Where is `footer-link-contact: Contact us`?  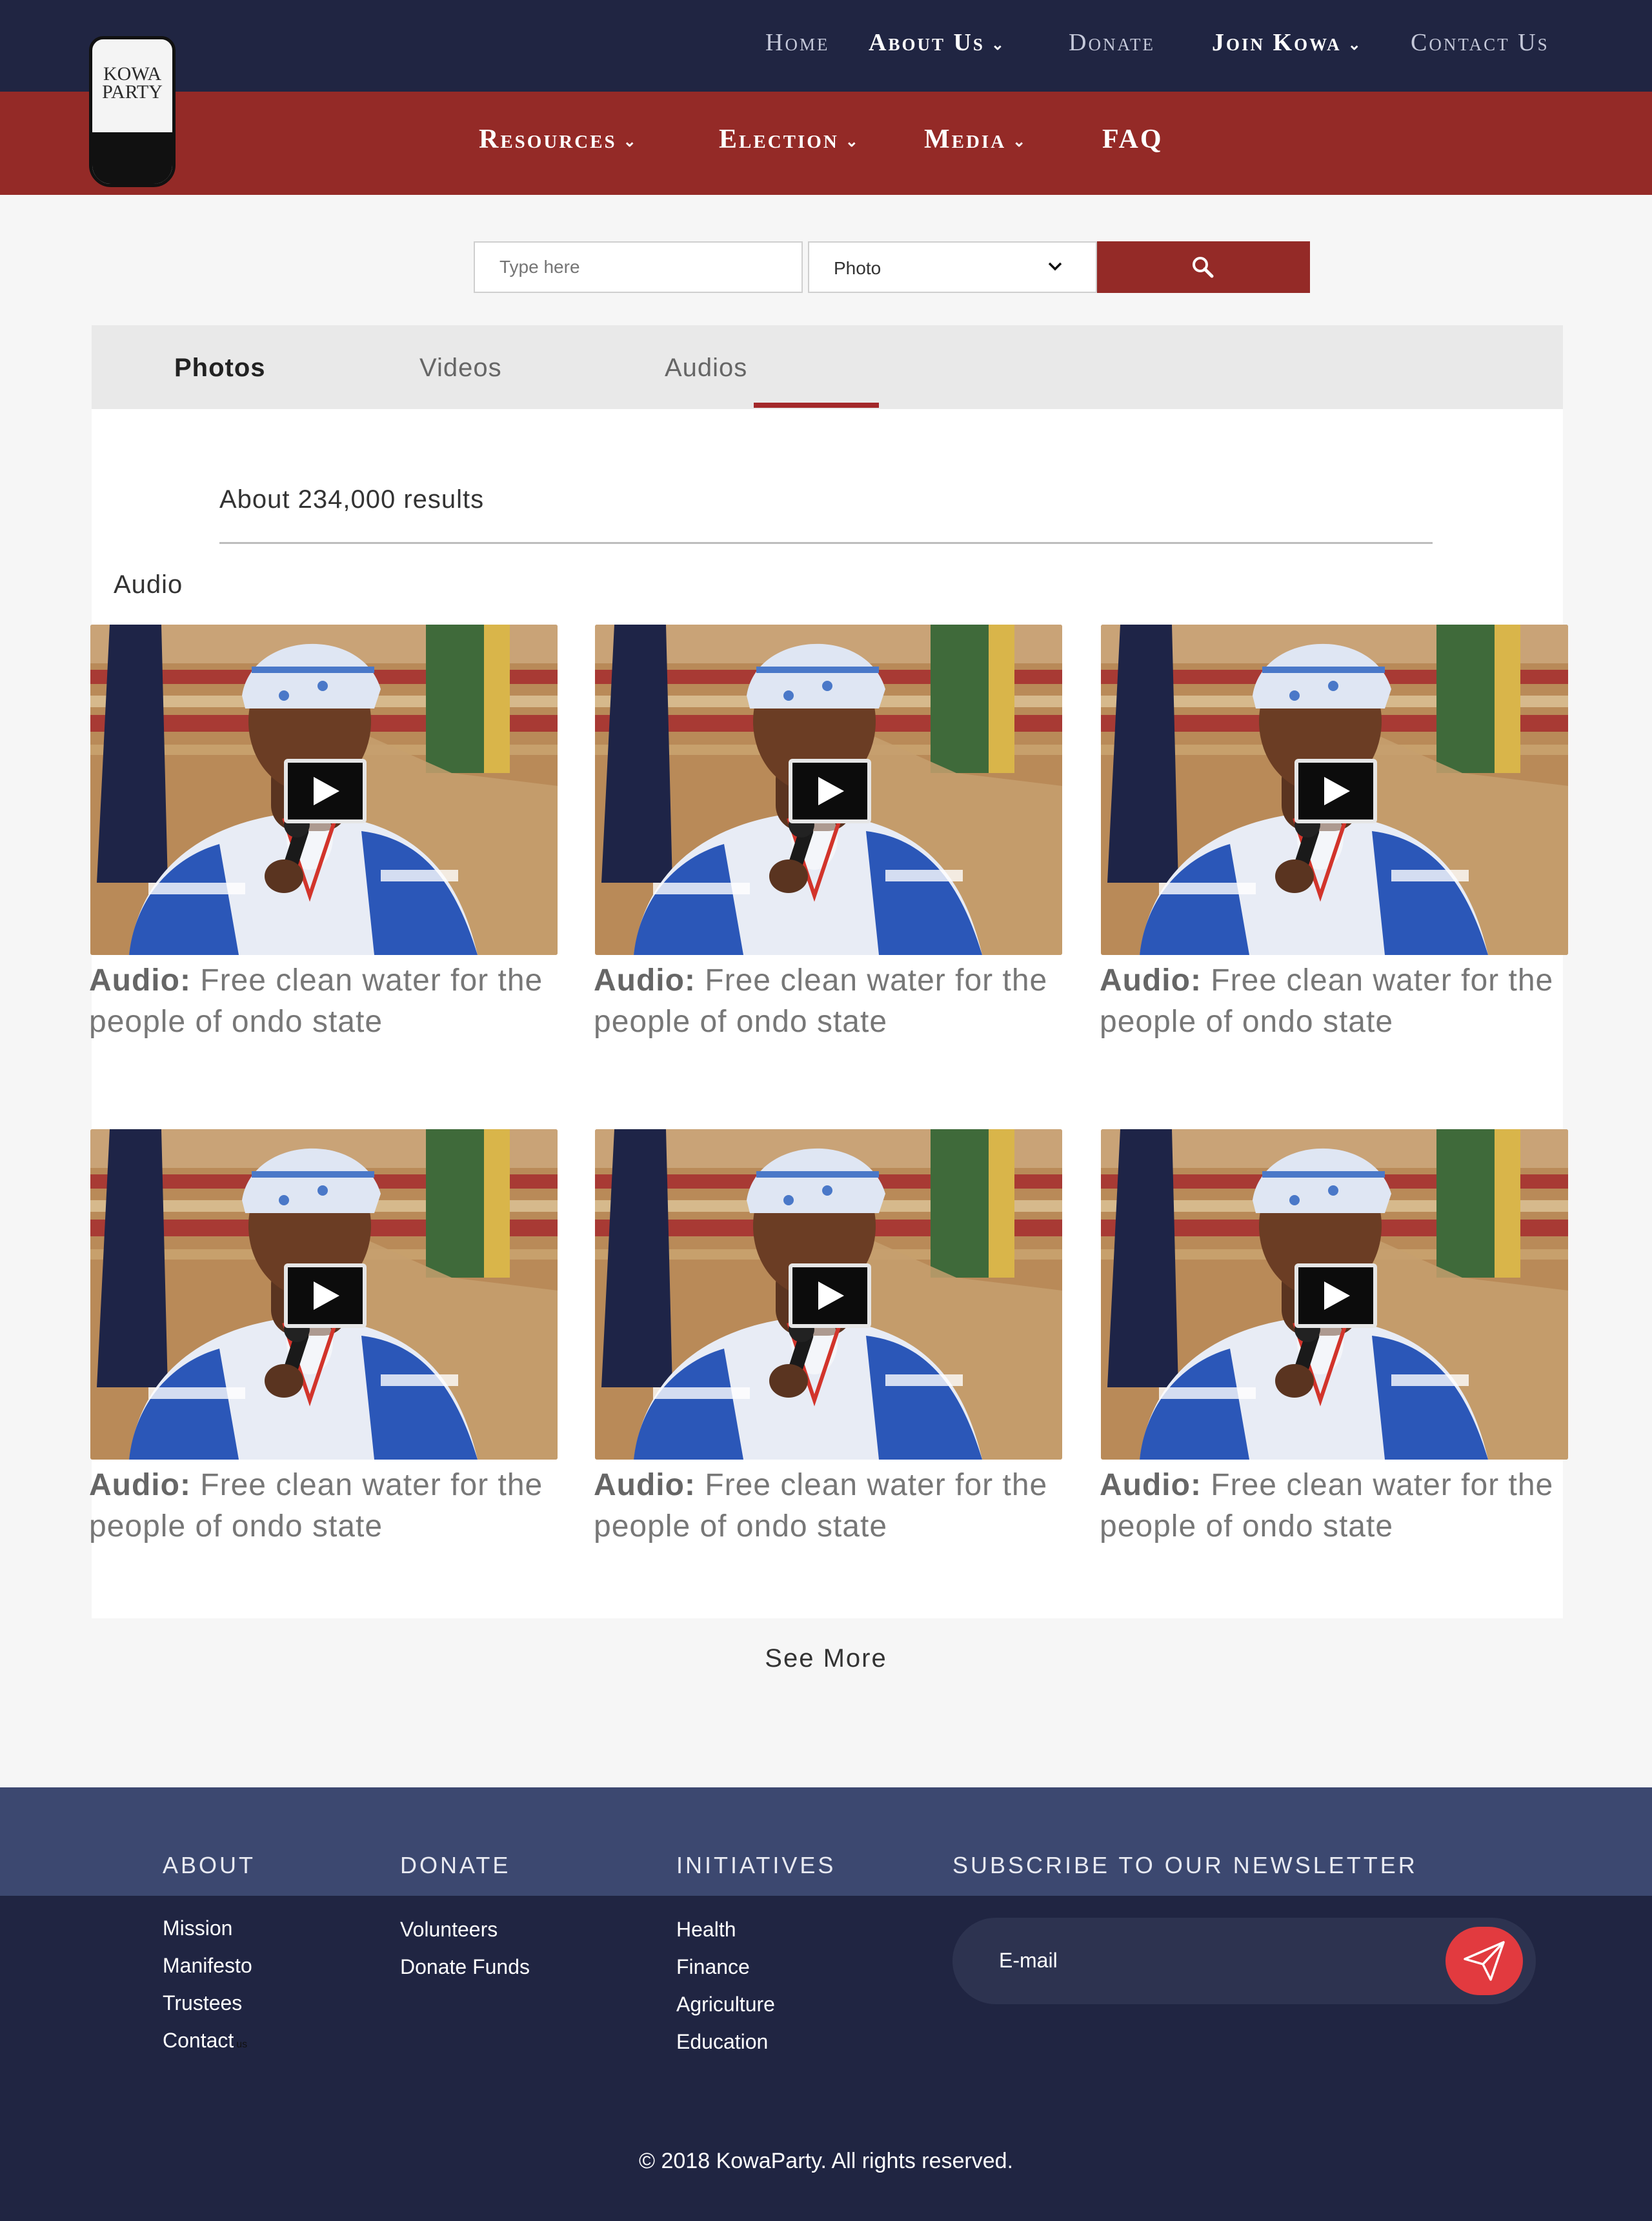
footer-link-contact: Contact us is located at coordinates (205, 2041).